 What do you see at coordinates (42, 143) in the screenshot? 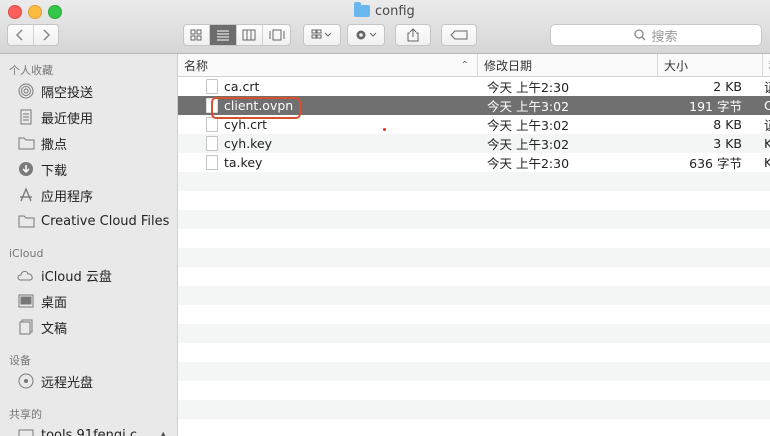
I see `sidebar-item-folder: 撒点` at bounding box center [42, 143].